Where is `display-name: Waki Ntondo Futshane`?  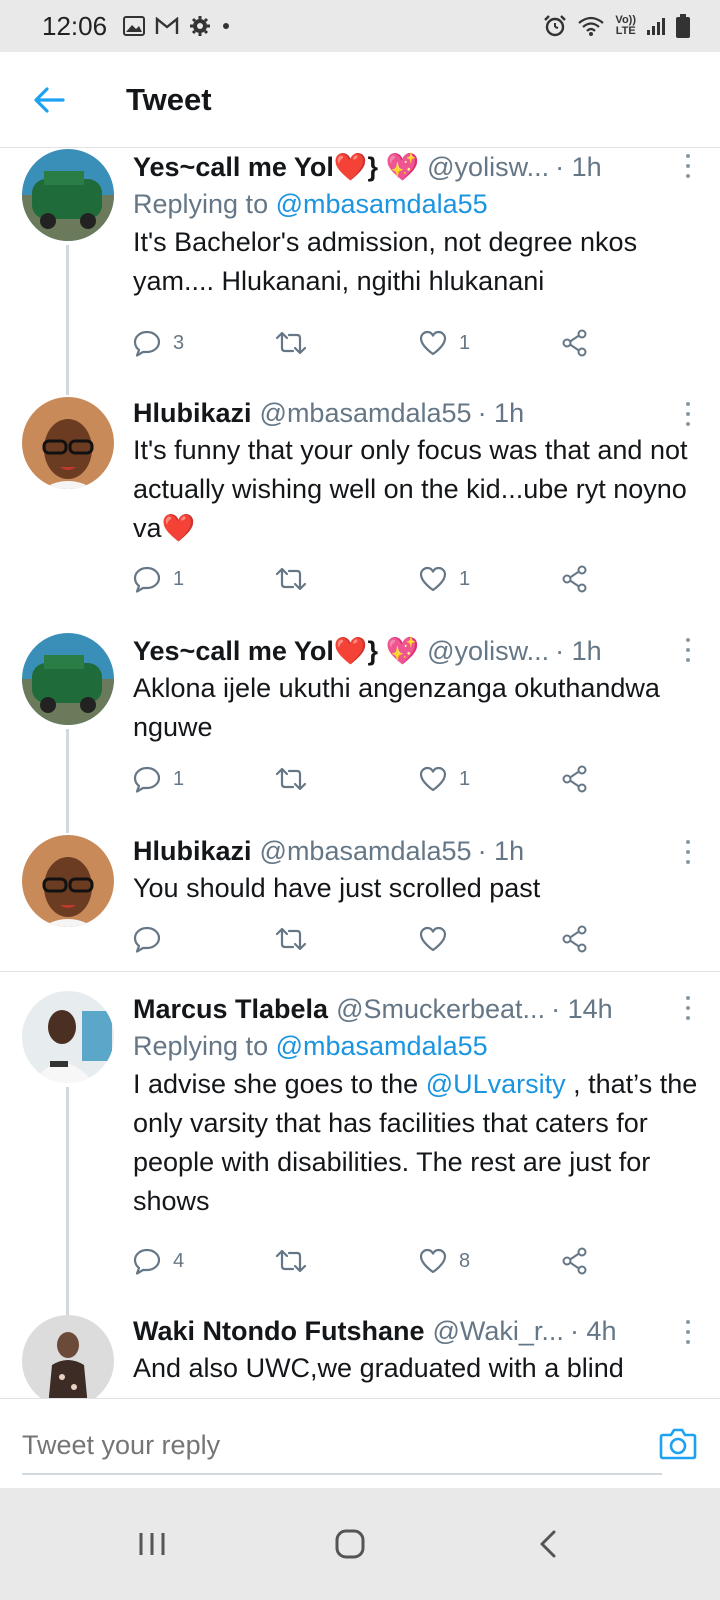
display-name: Waki Ntondo Futshane is located at coordinates (279, 1331).